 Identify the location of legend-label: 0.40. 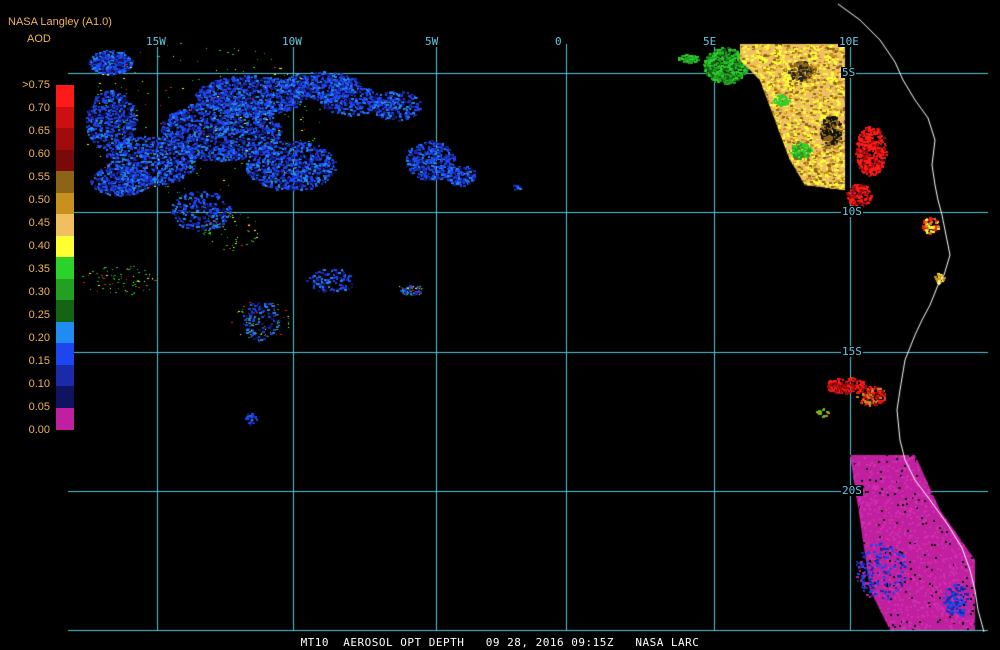
(39, 246).